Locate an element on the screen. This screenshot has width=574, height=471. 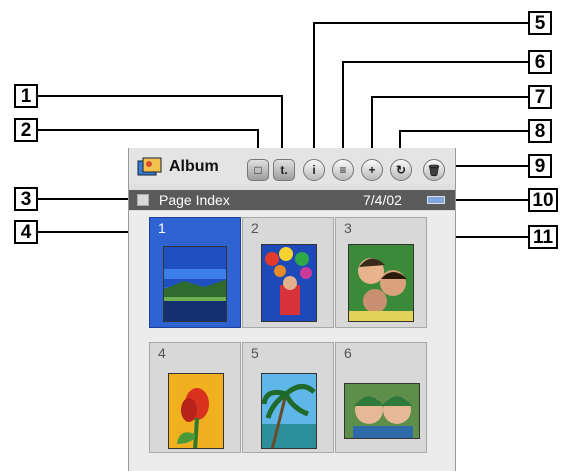
zoom-icon: + is located at coordinates (372, 170).